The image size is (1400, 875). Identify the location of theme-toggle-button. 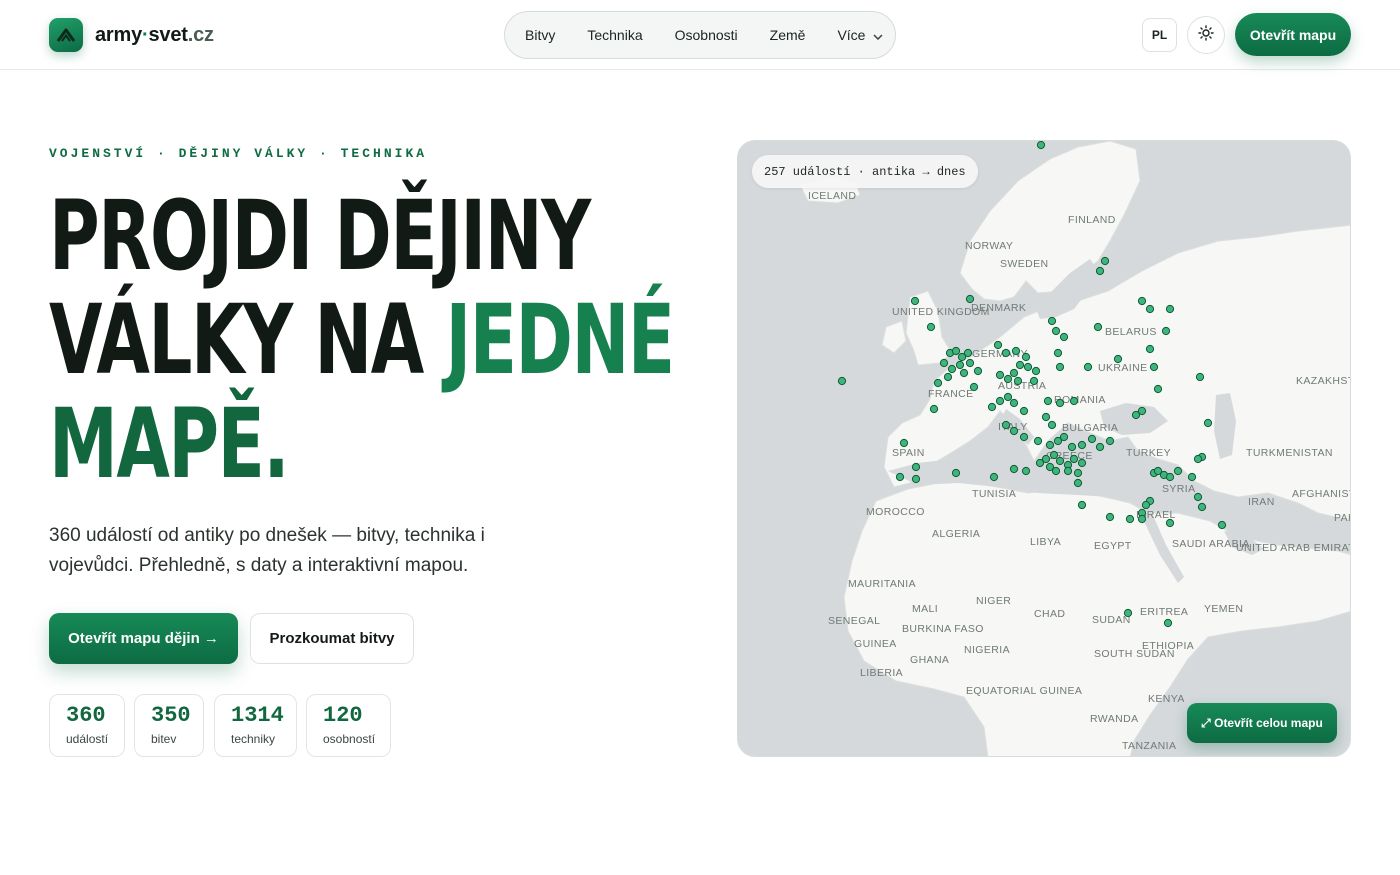
(1206, 35).